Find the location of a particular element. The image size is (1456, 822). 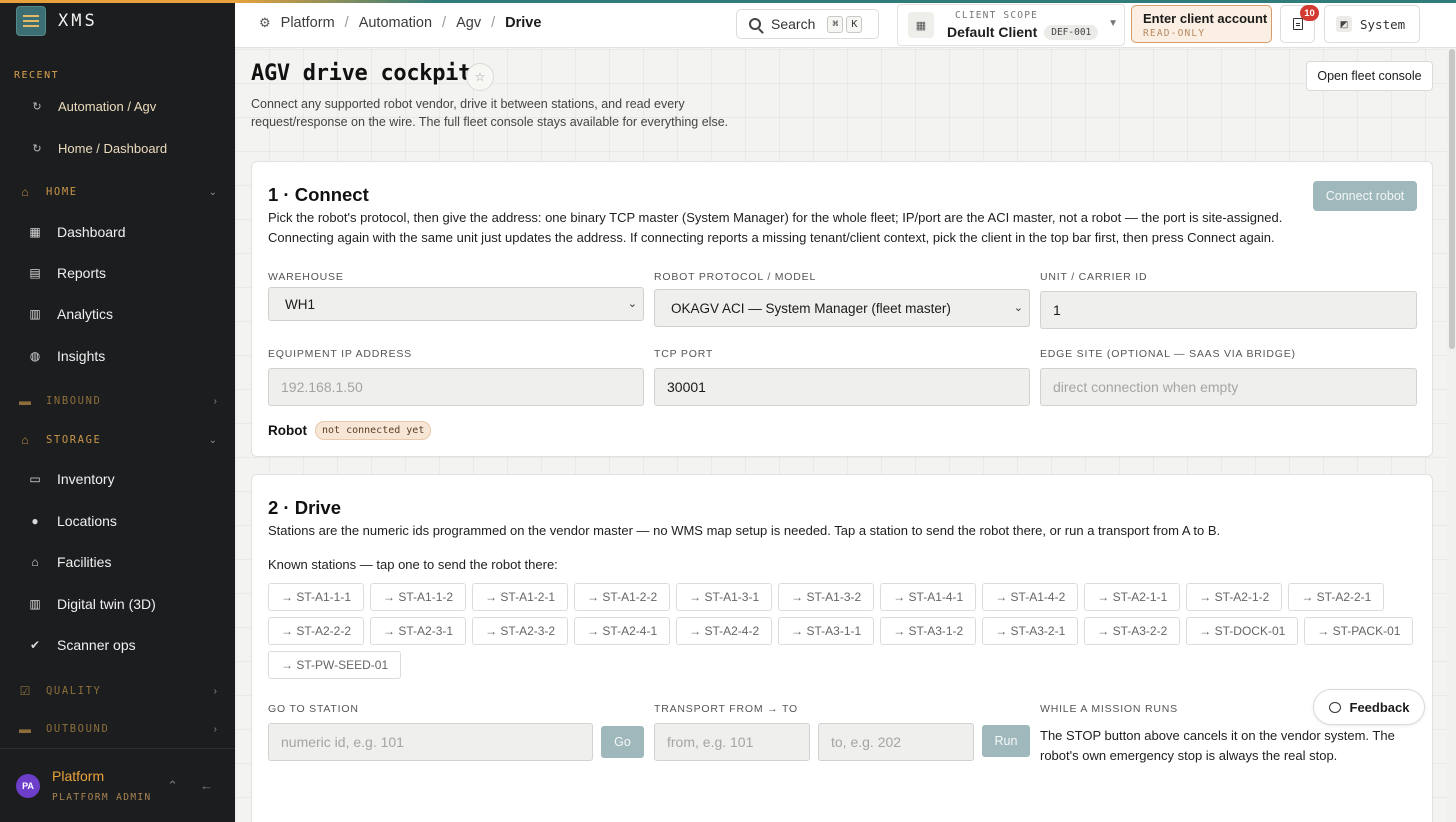

station-button: → ST-A1-4-1 is located at coordinates (928, 597).